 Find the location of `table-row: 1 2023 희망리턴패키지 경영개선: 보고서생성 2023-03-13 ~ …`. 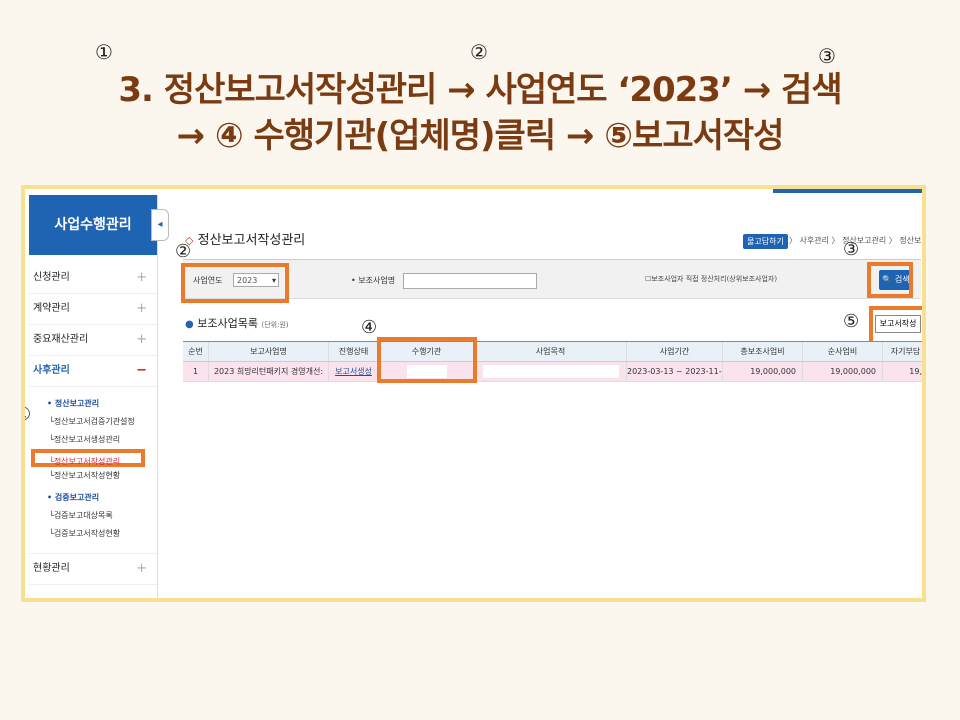

table-row: 1 2023 희망리턴패키지 경영개선: 보고서생성 2023-03-13 ~ … is located at coordinates (552, 372).